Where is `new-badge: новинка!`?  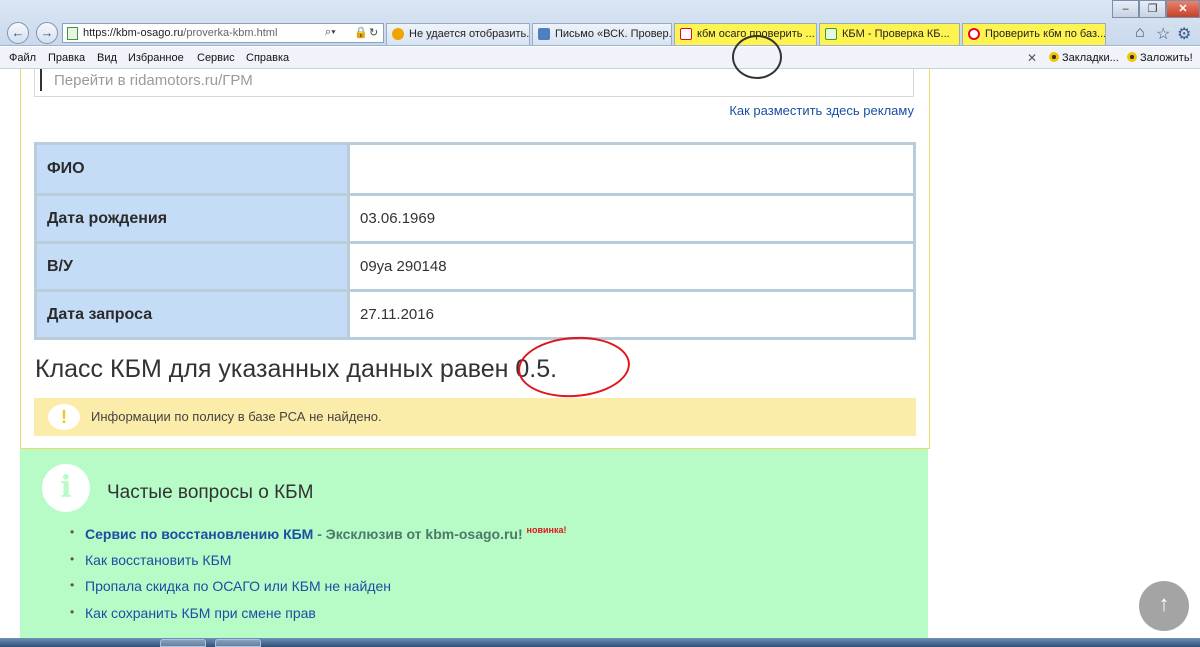 new-badge: новинка! is located at coordinates (546, 530).